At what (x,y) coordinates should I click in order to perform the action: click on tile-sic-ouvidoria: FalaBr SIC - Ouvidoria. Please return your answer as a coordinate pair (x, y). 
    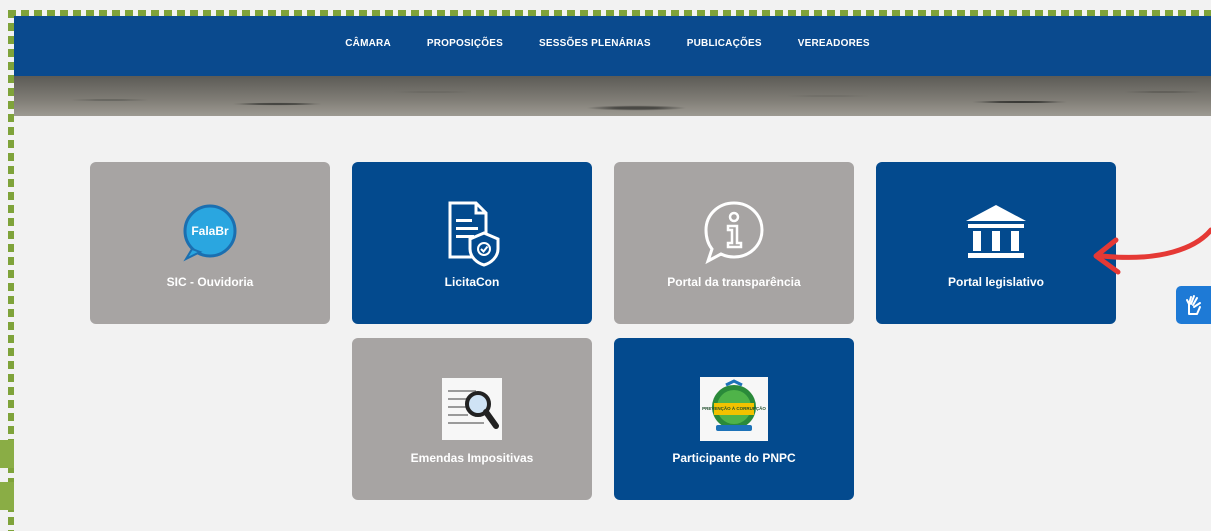
    Looking at the image, I should click on (210, 243).